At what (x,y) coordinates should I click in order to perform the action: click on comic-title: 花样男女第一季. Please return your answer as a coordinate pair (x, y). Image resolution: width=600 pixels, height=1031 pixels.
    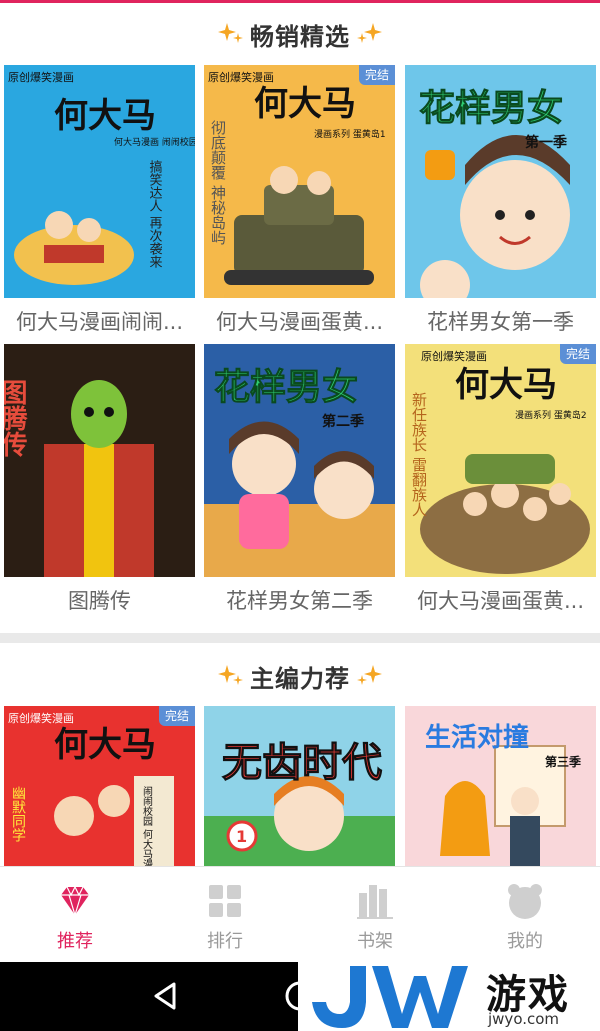
    Looking at the image, I should click on (500, 322).